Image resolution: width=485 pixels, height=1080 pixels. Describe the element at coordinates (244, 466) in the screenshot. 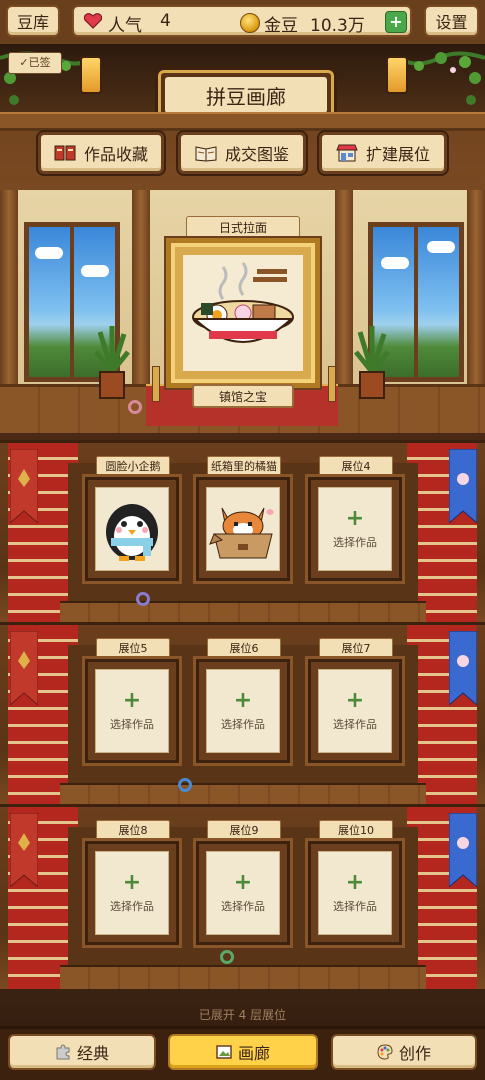

I see `slot-label: 纸箱里的橘猫` at that location.